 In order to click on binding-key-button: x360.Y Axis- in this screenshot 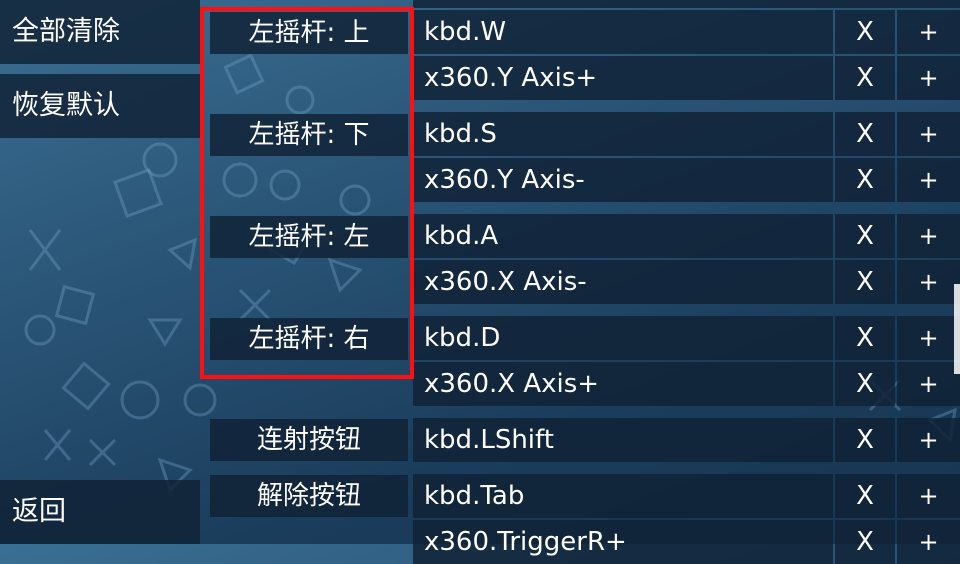, I will do `click(623, 180)`.